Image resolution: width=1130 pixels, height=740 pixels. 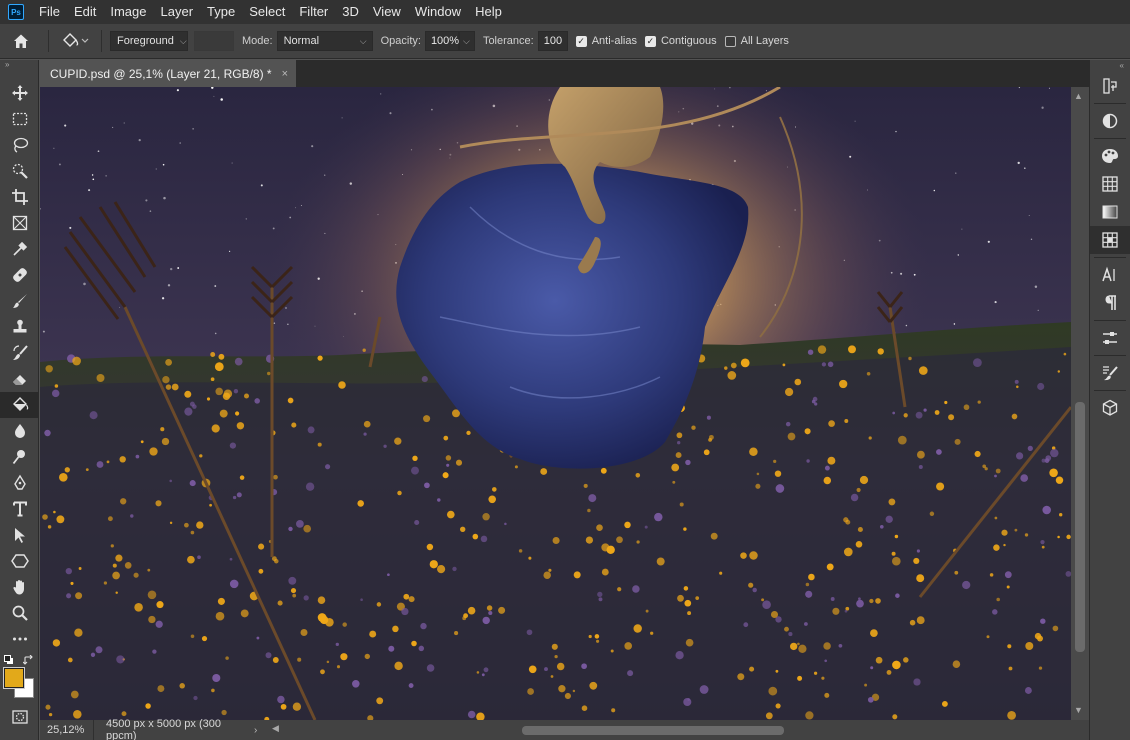 I want to click on checkmark-icon: ✓, so click(x=650, y=41).